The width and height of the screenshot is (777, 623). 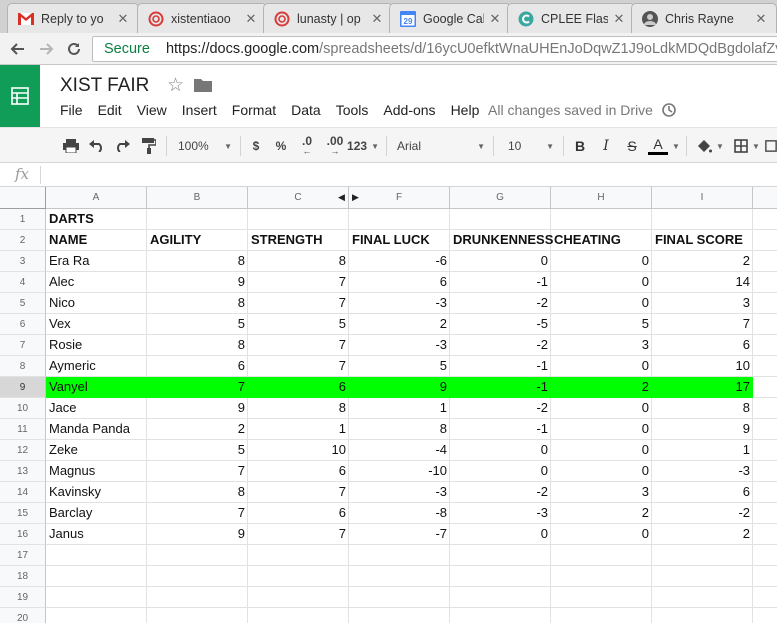 What do you see at coordinates (441, 146) in the screenshot?
I see `font-family-select: Arial ▼` at bounding box center [441, 146].